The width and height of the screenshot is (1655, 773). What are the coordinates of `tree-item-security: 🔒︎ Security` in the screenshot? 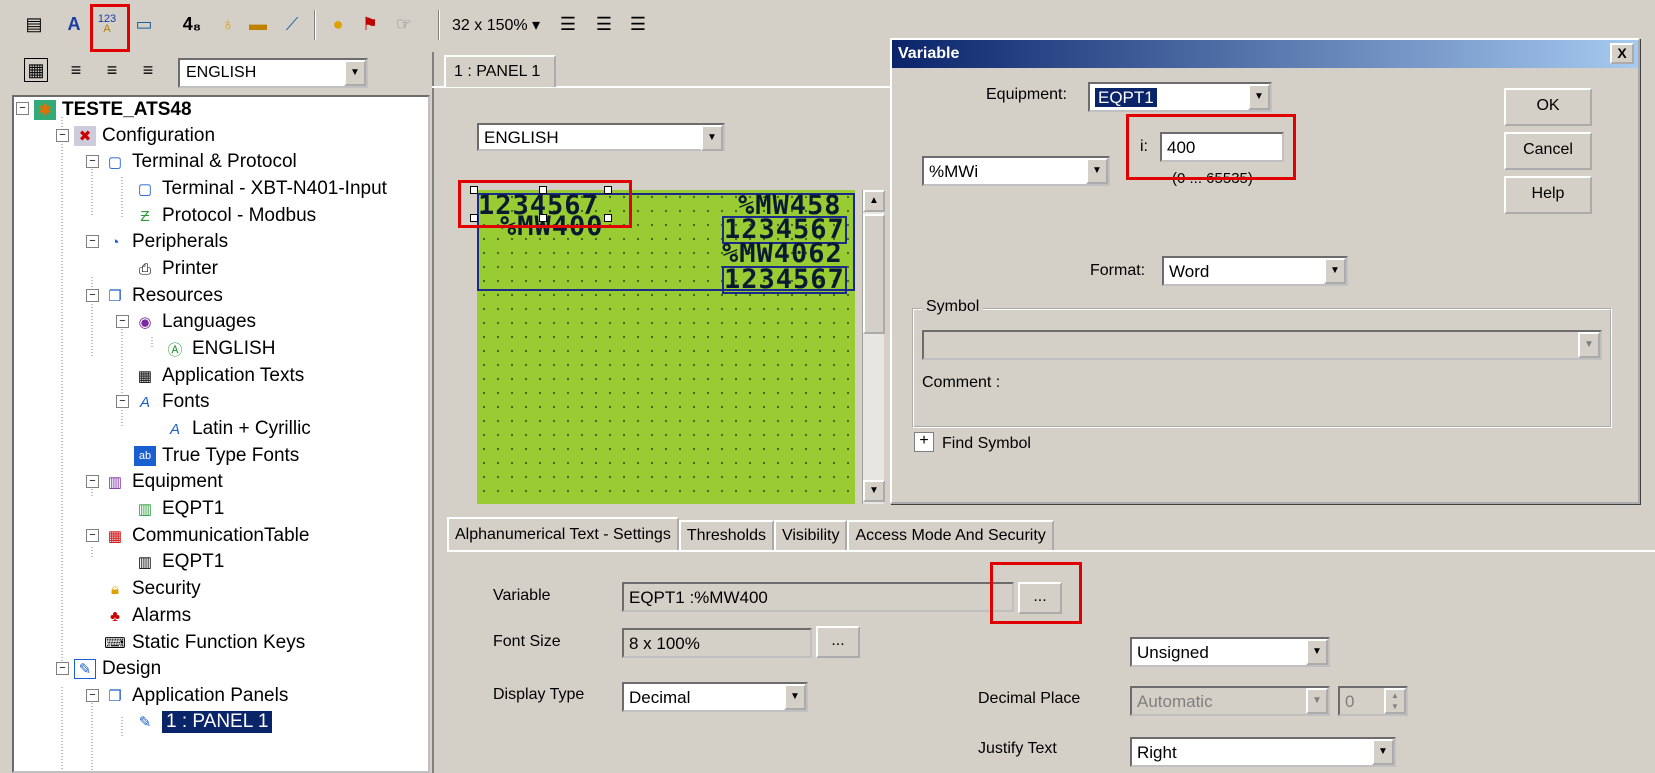 It's located at (152, 589).